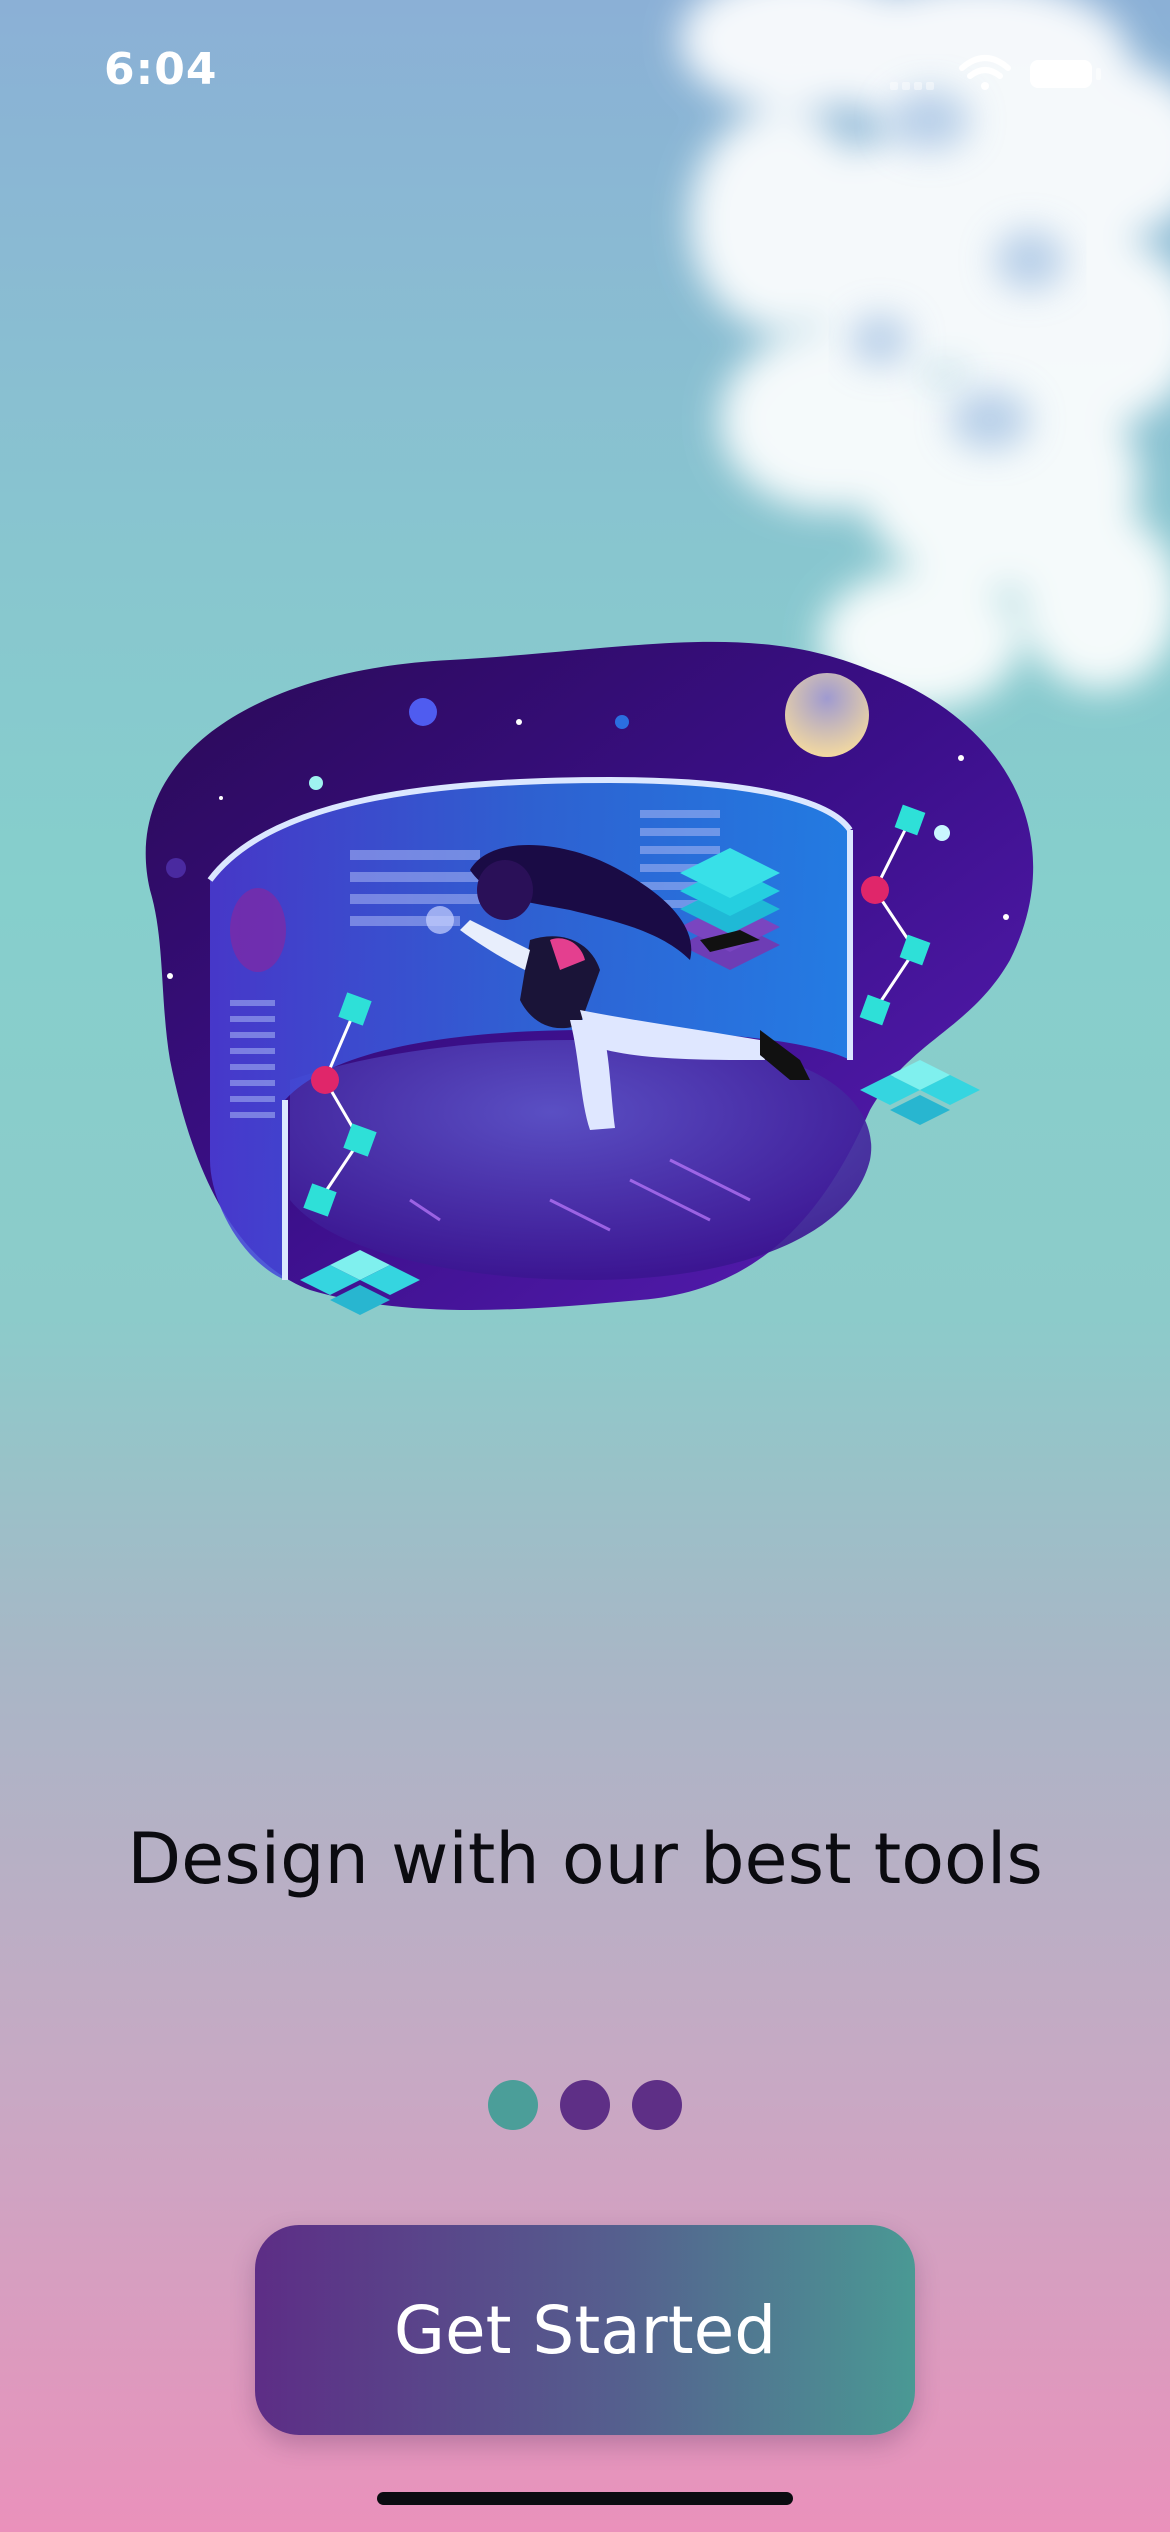 This screenshot has width=1170, height=2532. I want to click on get-started-button: Get Started, so click(585, 2330).